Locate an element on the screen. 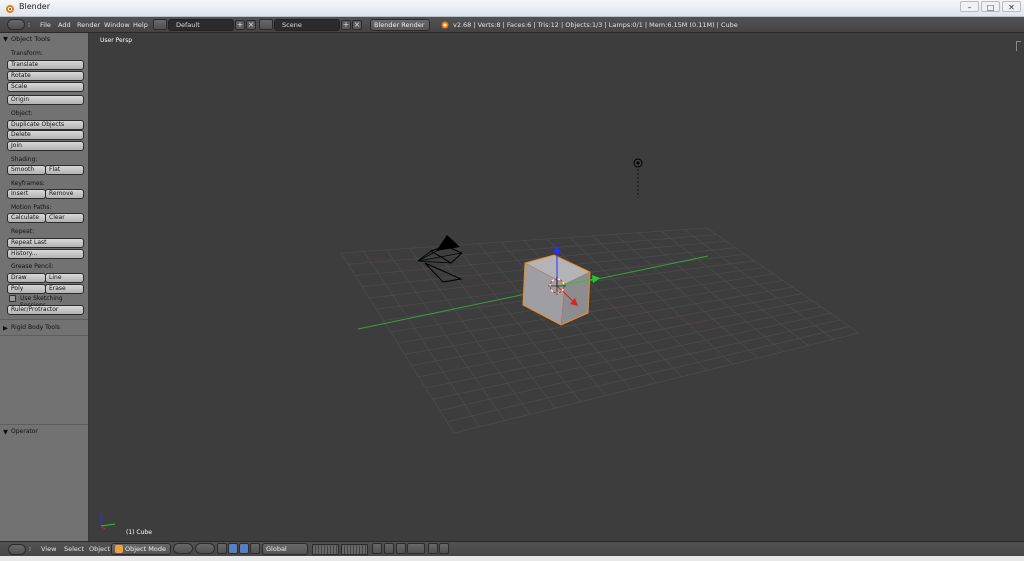 Image resolution: width=1024 pixels, height=561 pixels. menu-select: Select is located at coordinates (74, 549).